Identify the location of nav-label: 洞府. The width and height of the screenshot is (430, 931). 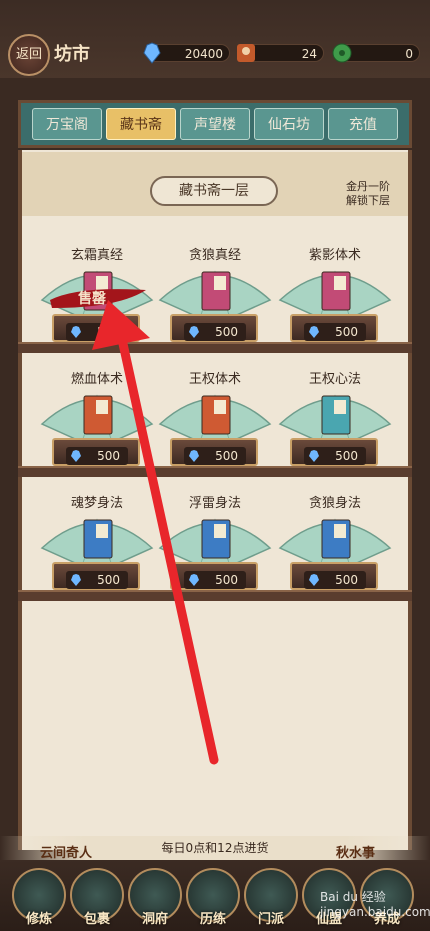
(154, 919).